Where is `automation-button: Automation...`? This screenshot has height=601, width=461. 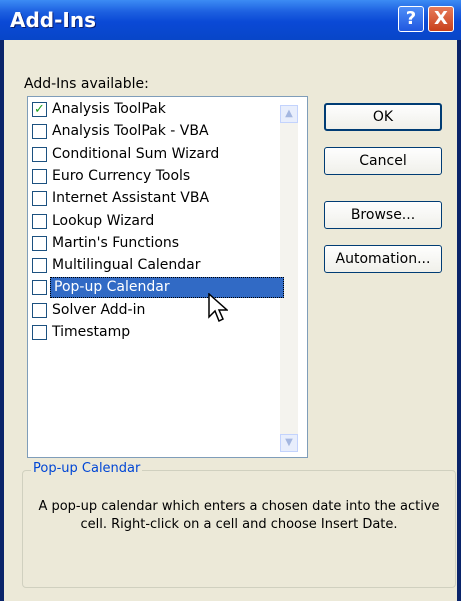 automation-button: Automation... is located at coordinates (383, 259).